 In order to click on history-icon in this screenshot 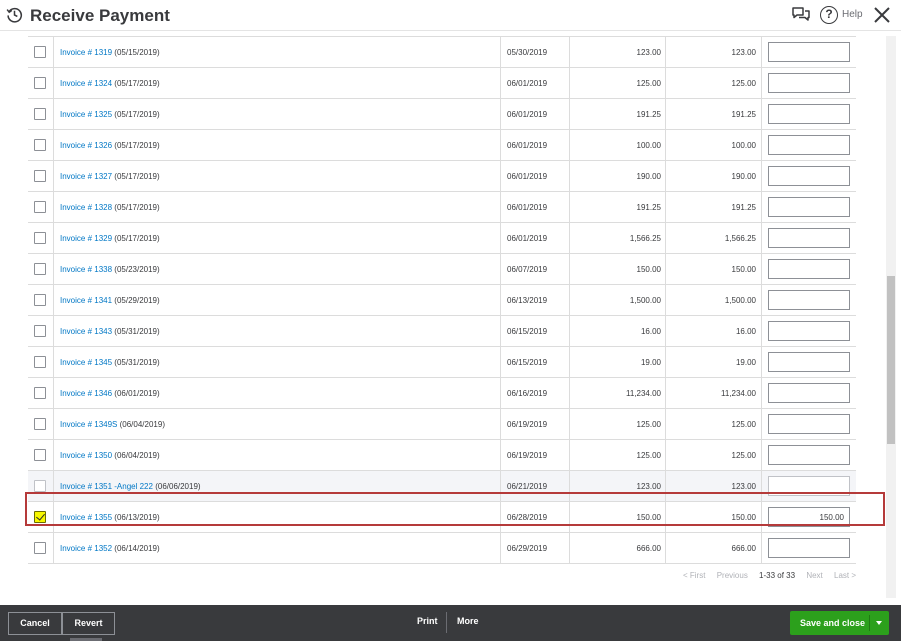, I will do `click(14, 14)`.